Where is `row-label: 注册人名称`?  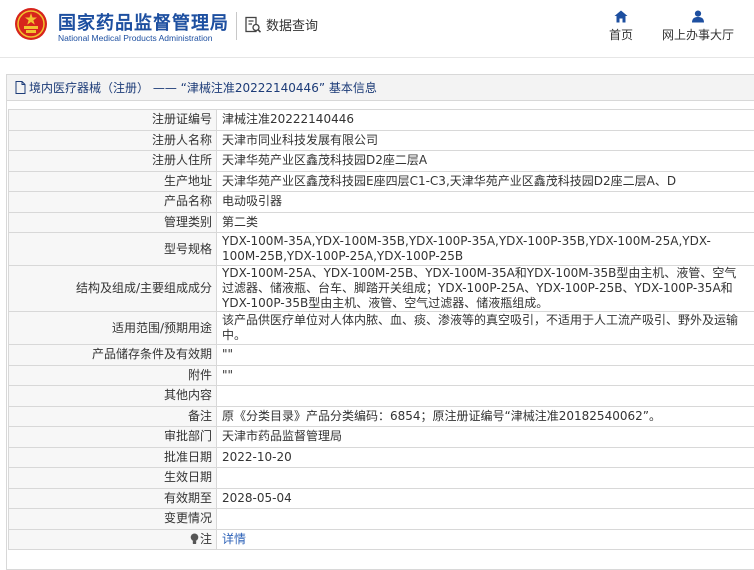
row-label: 注册人名称 is located at coordinates (112, 140).